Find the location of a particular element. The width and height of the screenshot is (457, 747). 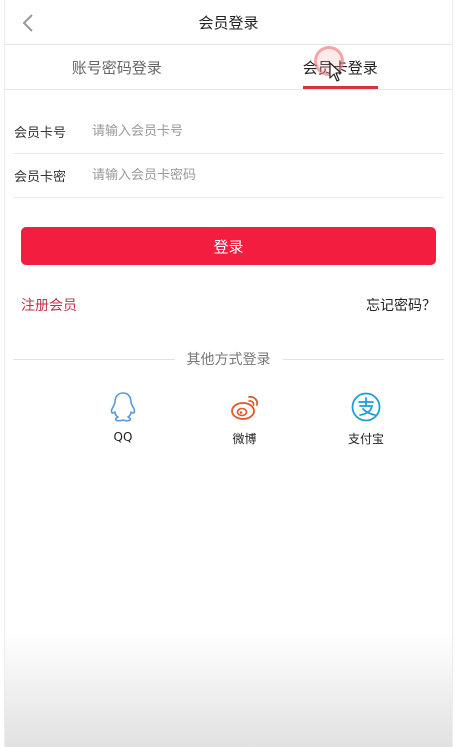

alipay-login-button: 支付宝 is located at coordinates (366, 419).